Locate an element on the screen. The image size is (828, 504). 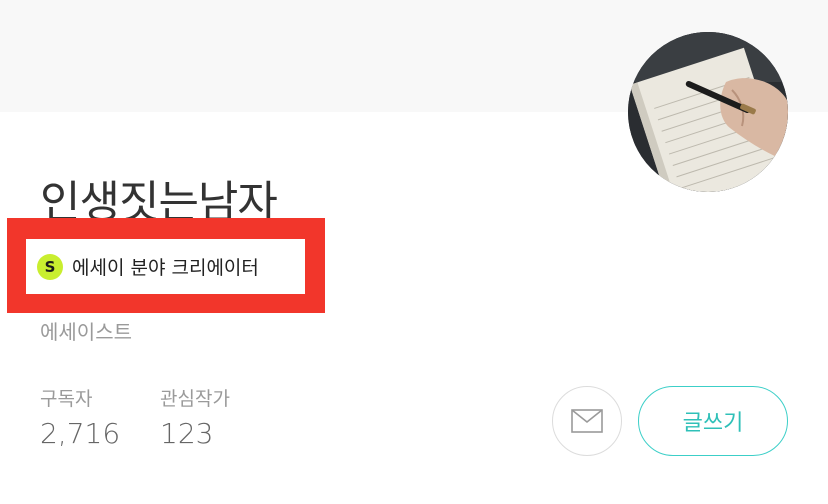
following-stat: 관심작가 123 is located at coordinates (195, 417).